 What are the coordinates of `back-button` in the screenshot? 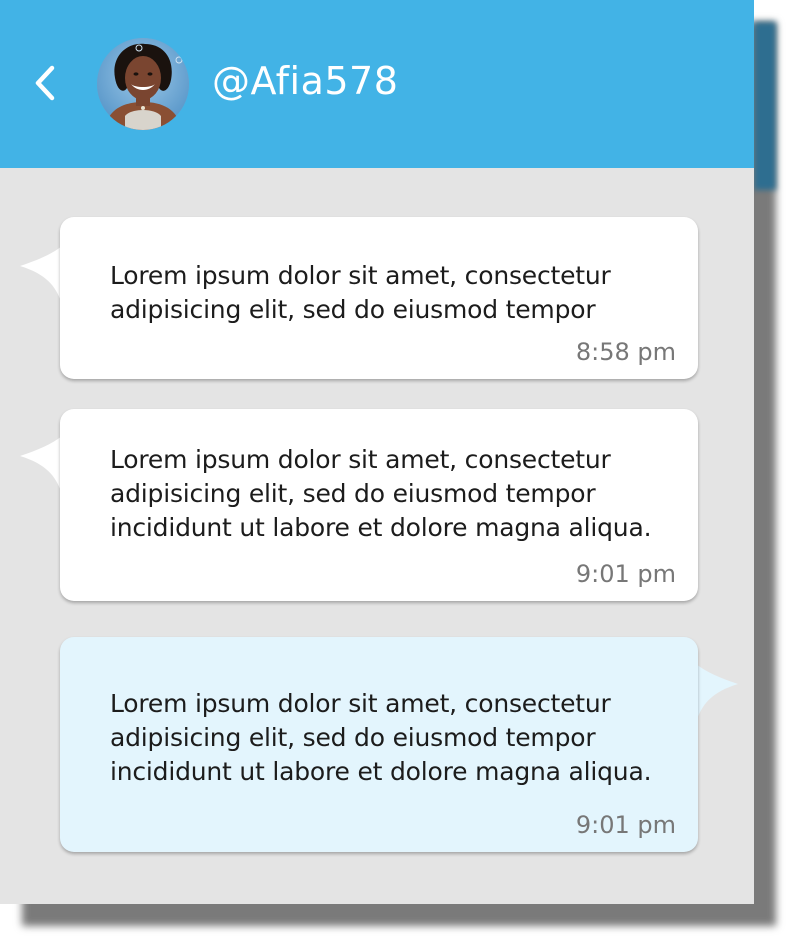 It's located at (44, 83).